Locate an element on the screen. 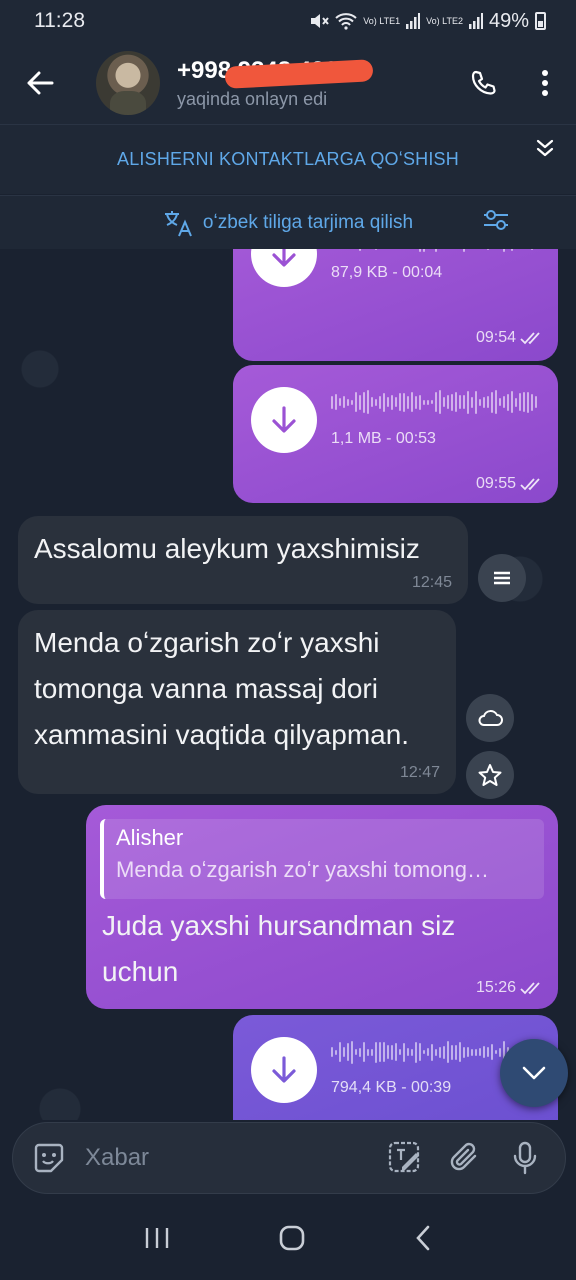 This screenshot has height=1280, width=576. translate-settings-button is located at coordinates (496, 222).